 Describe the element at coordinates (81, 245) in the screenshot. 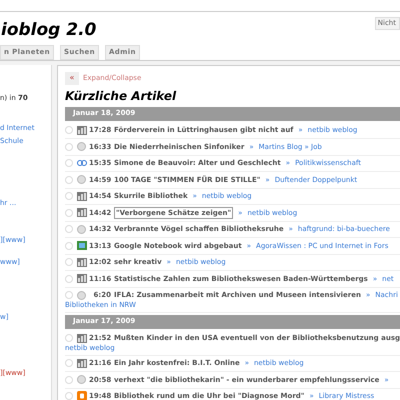

I see `globe-icon` at that location.